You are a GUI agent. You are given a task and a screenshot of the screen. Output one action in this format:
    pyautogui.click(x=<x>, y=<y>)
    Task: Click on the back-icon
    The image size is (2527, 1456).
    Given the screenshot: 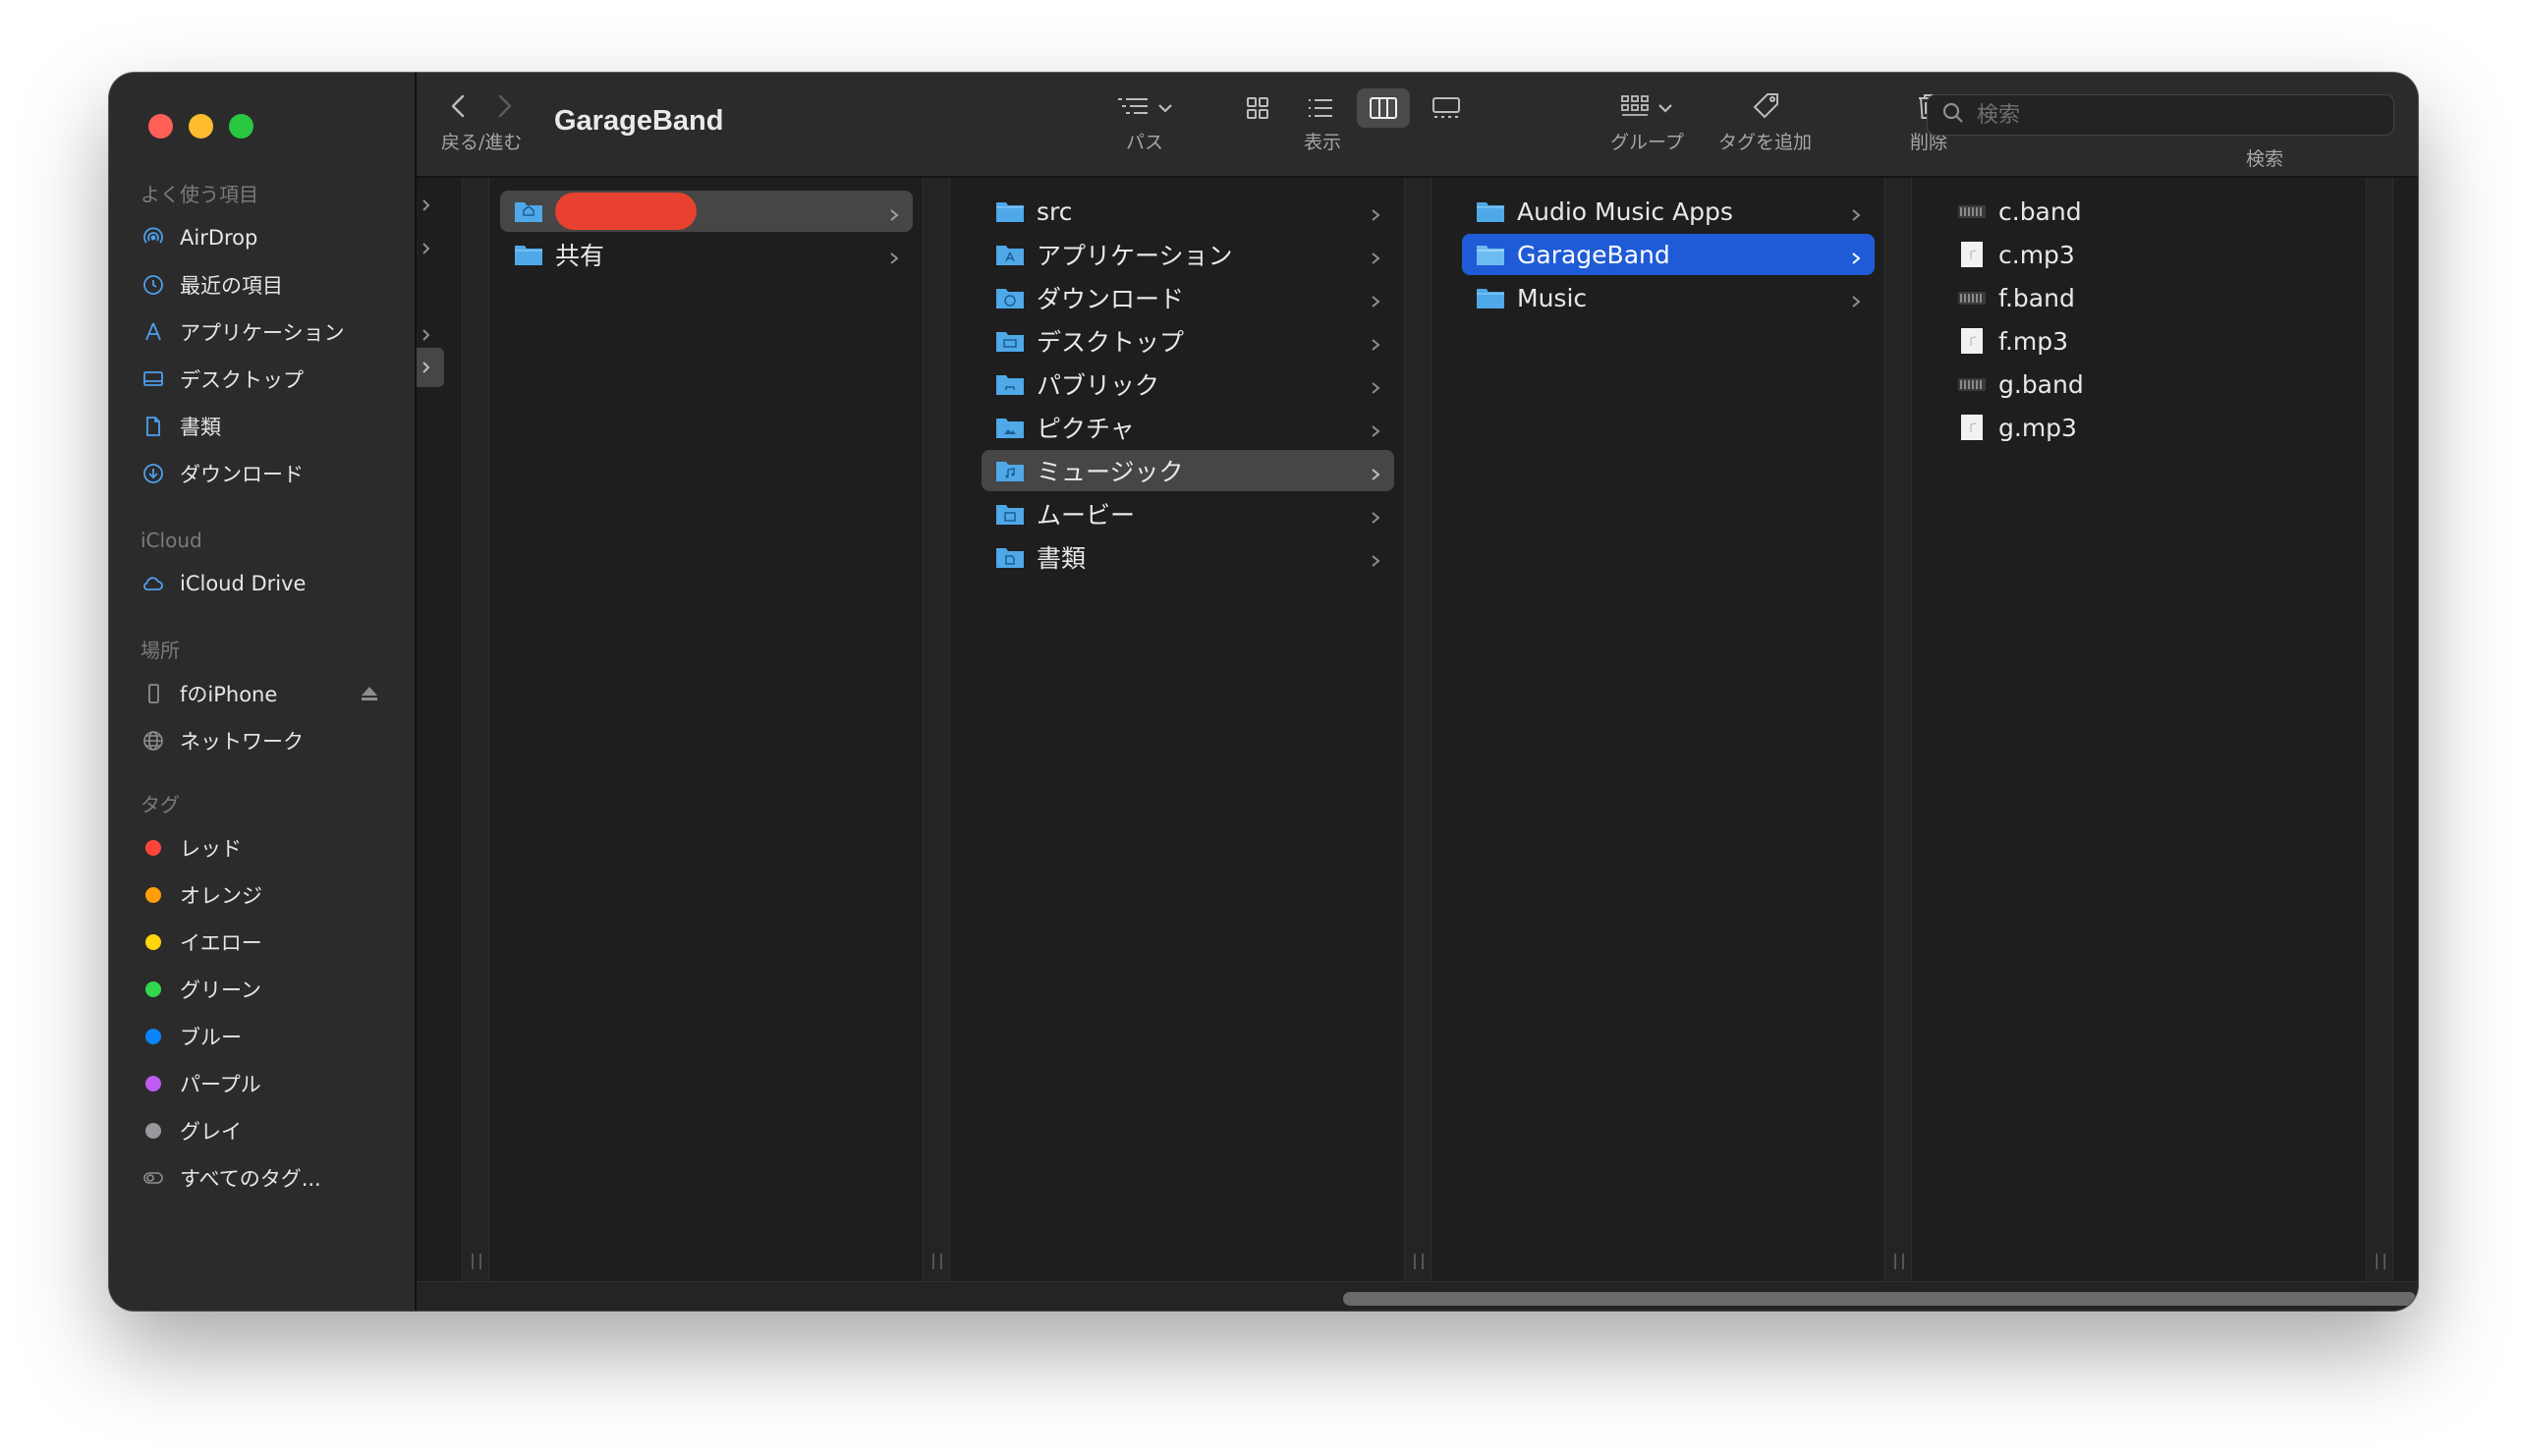 What is the action you would take?
    pyautogui.click(x=459, y=108)
    